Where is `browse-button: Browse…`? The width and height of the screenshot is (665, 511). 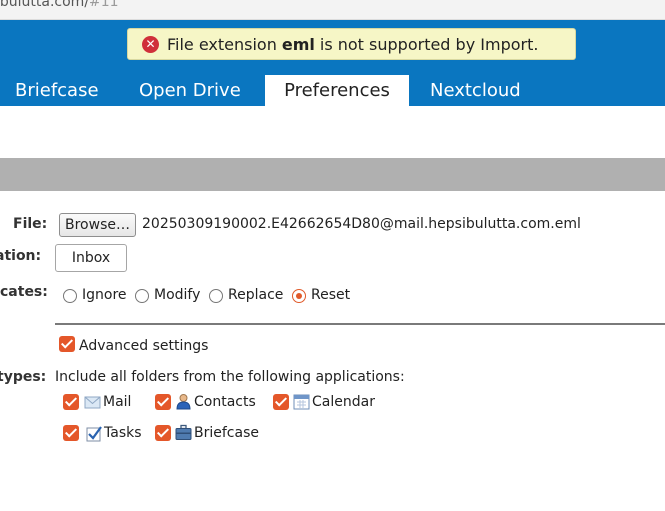
browse-button: Browse… is located at coordinates (97, 225).